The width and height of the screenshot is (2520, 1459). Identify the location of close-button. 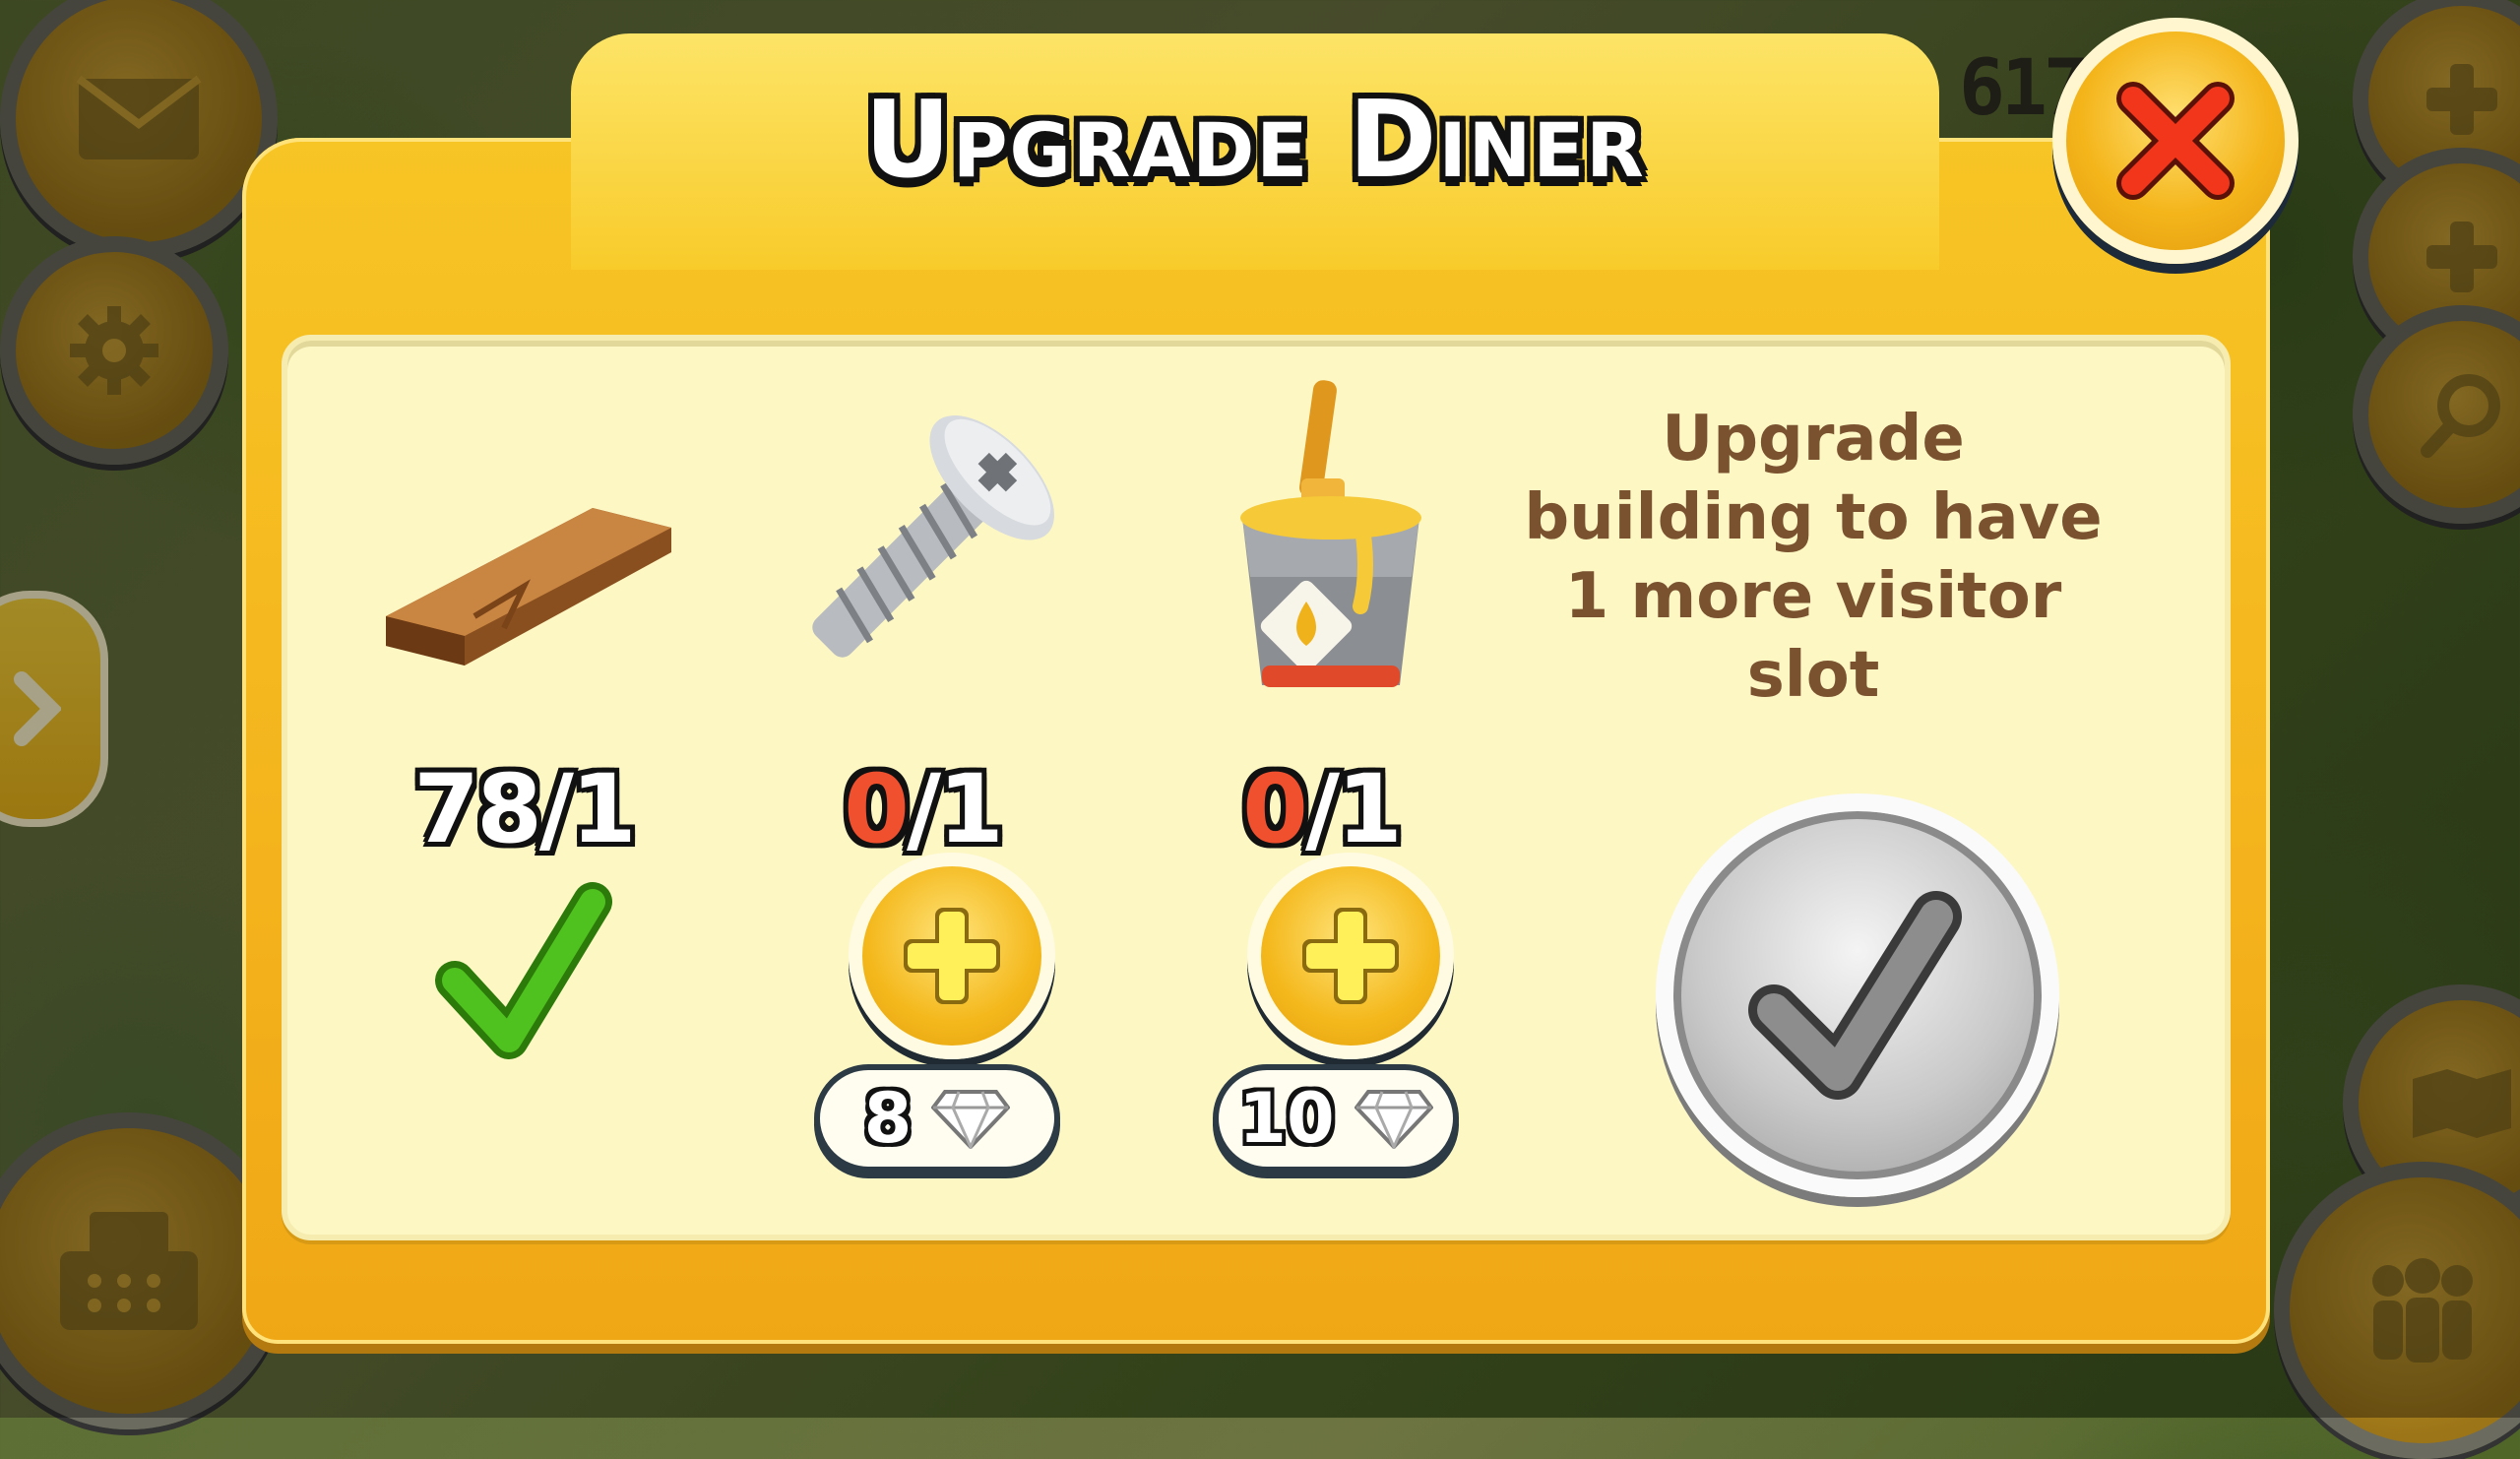
(2175, 141).